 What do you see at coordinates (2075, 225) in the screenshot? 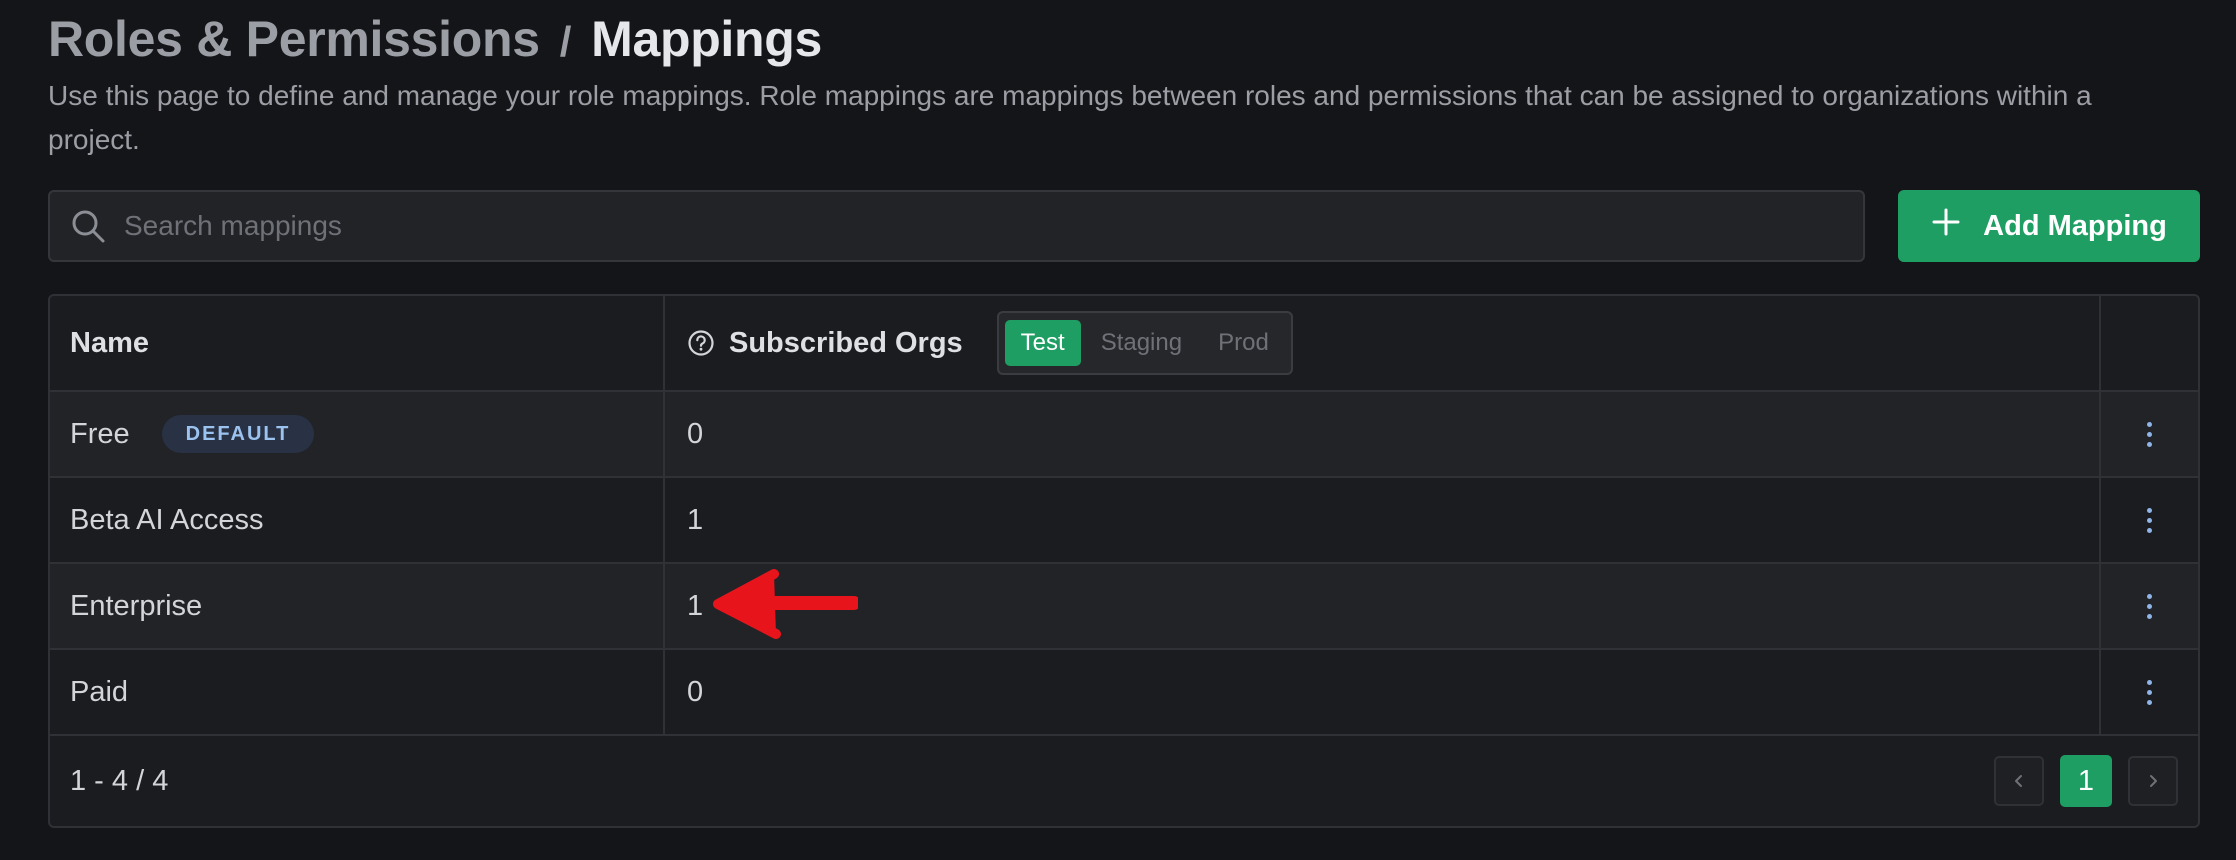
I see `add-mapping-label: Add Mapping` at bounding box center [2075, 225].